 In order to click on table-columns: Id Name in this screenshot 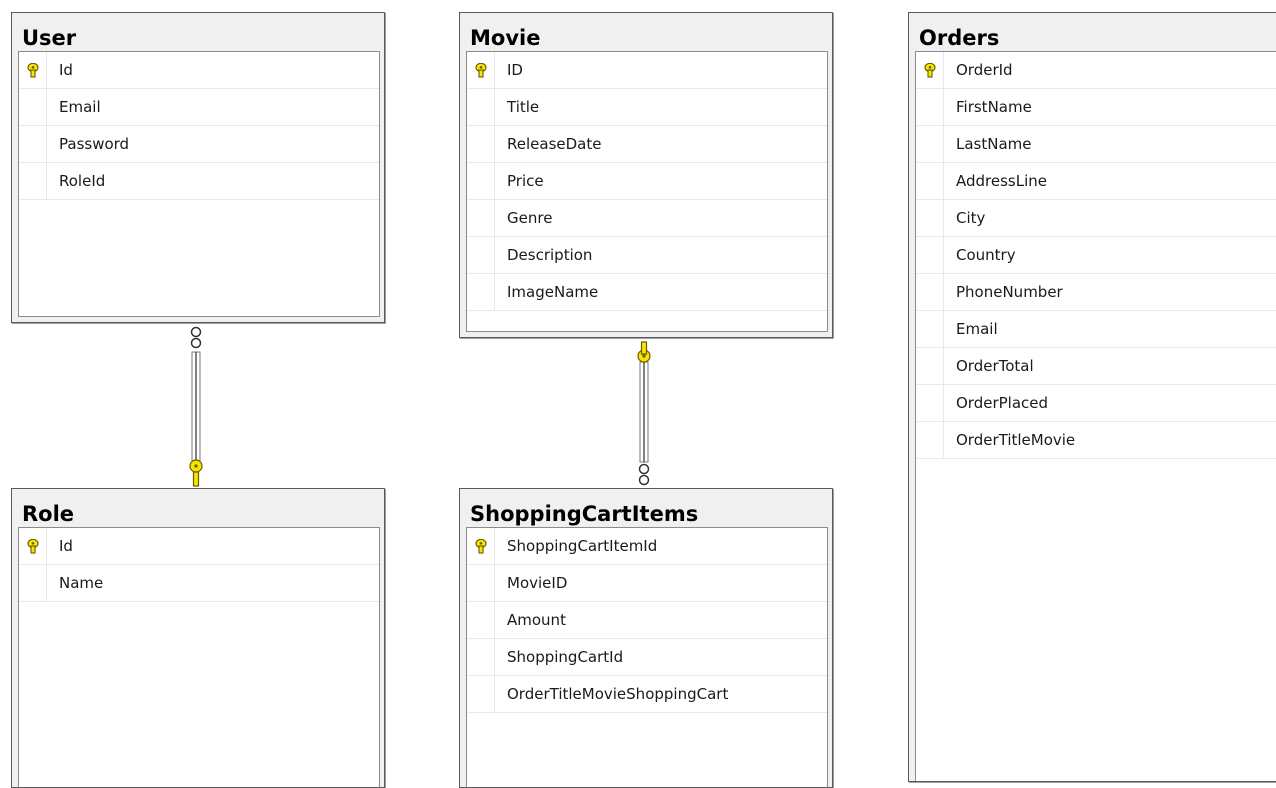, I will do `click(199, 657)`.